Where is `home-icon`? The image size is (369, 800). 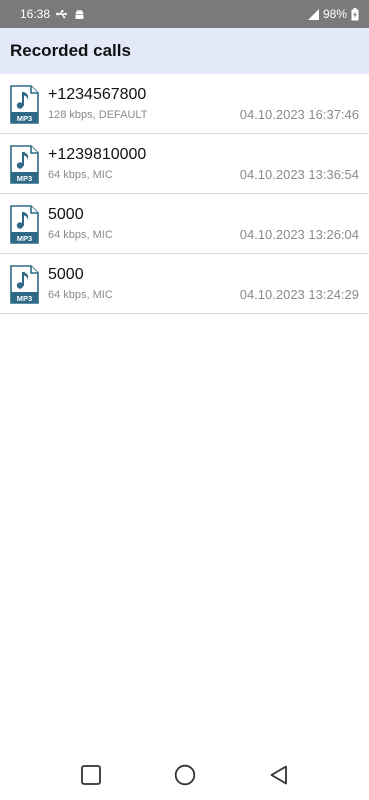
home-icon is located at coordinates (185, 775).